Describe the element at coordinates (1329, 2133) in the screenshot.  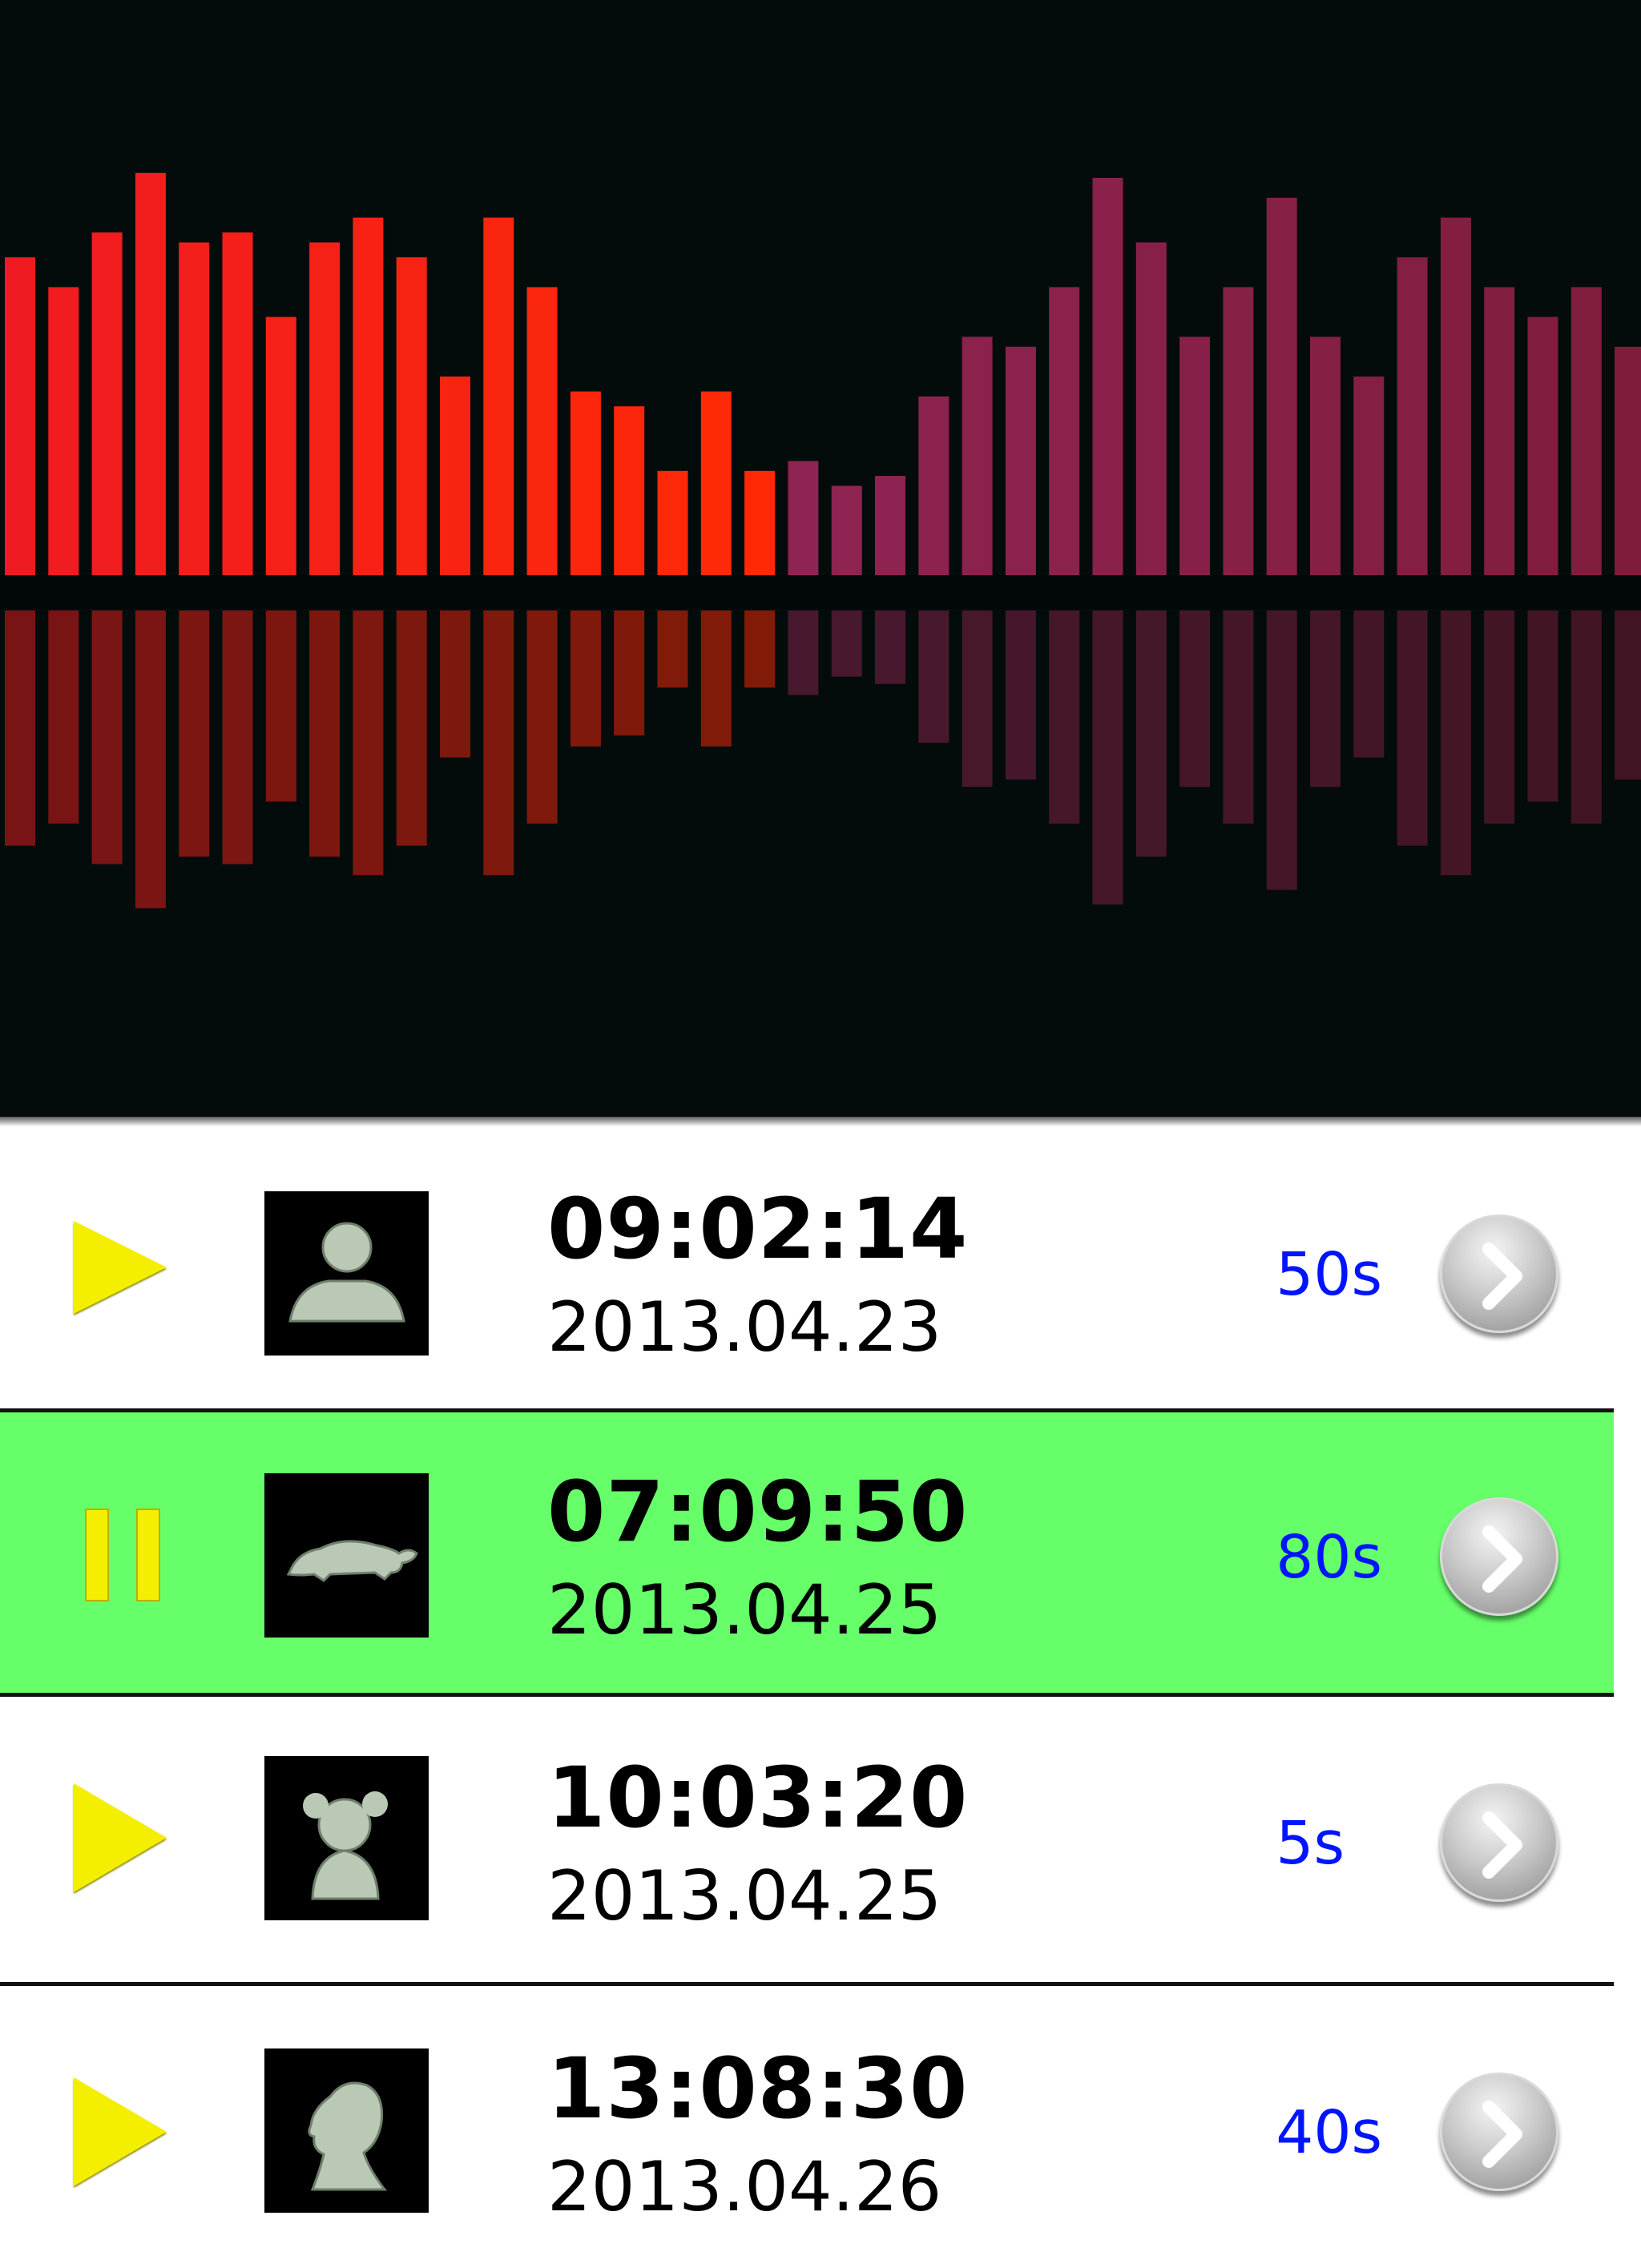
I see `recording-duration: 40s` at that location.